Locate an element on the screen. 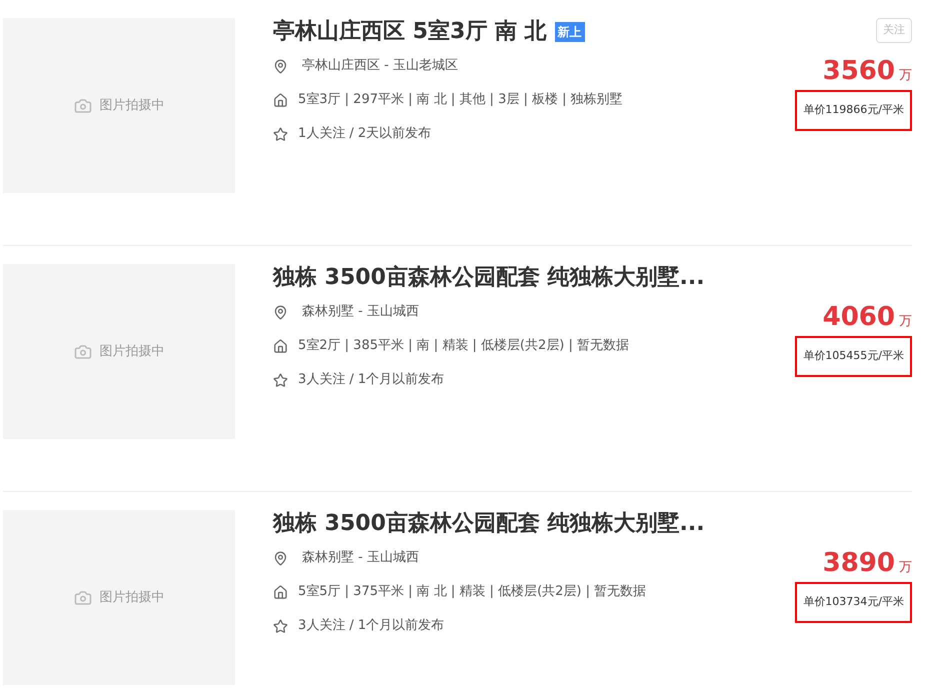 The image size is (944, 693). house-details: 5室3厅 | 297平米 | 南 北 | 其他 | 3层 | 板楼 | 独栋别墅 is located at coordinates (460, 100).